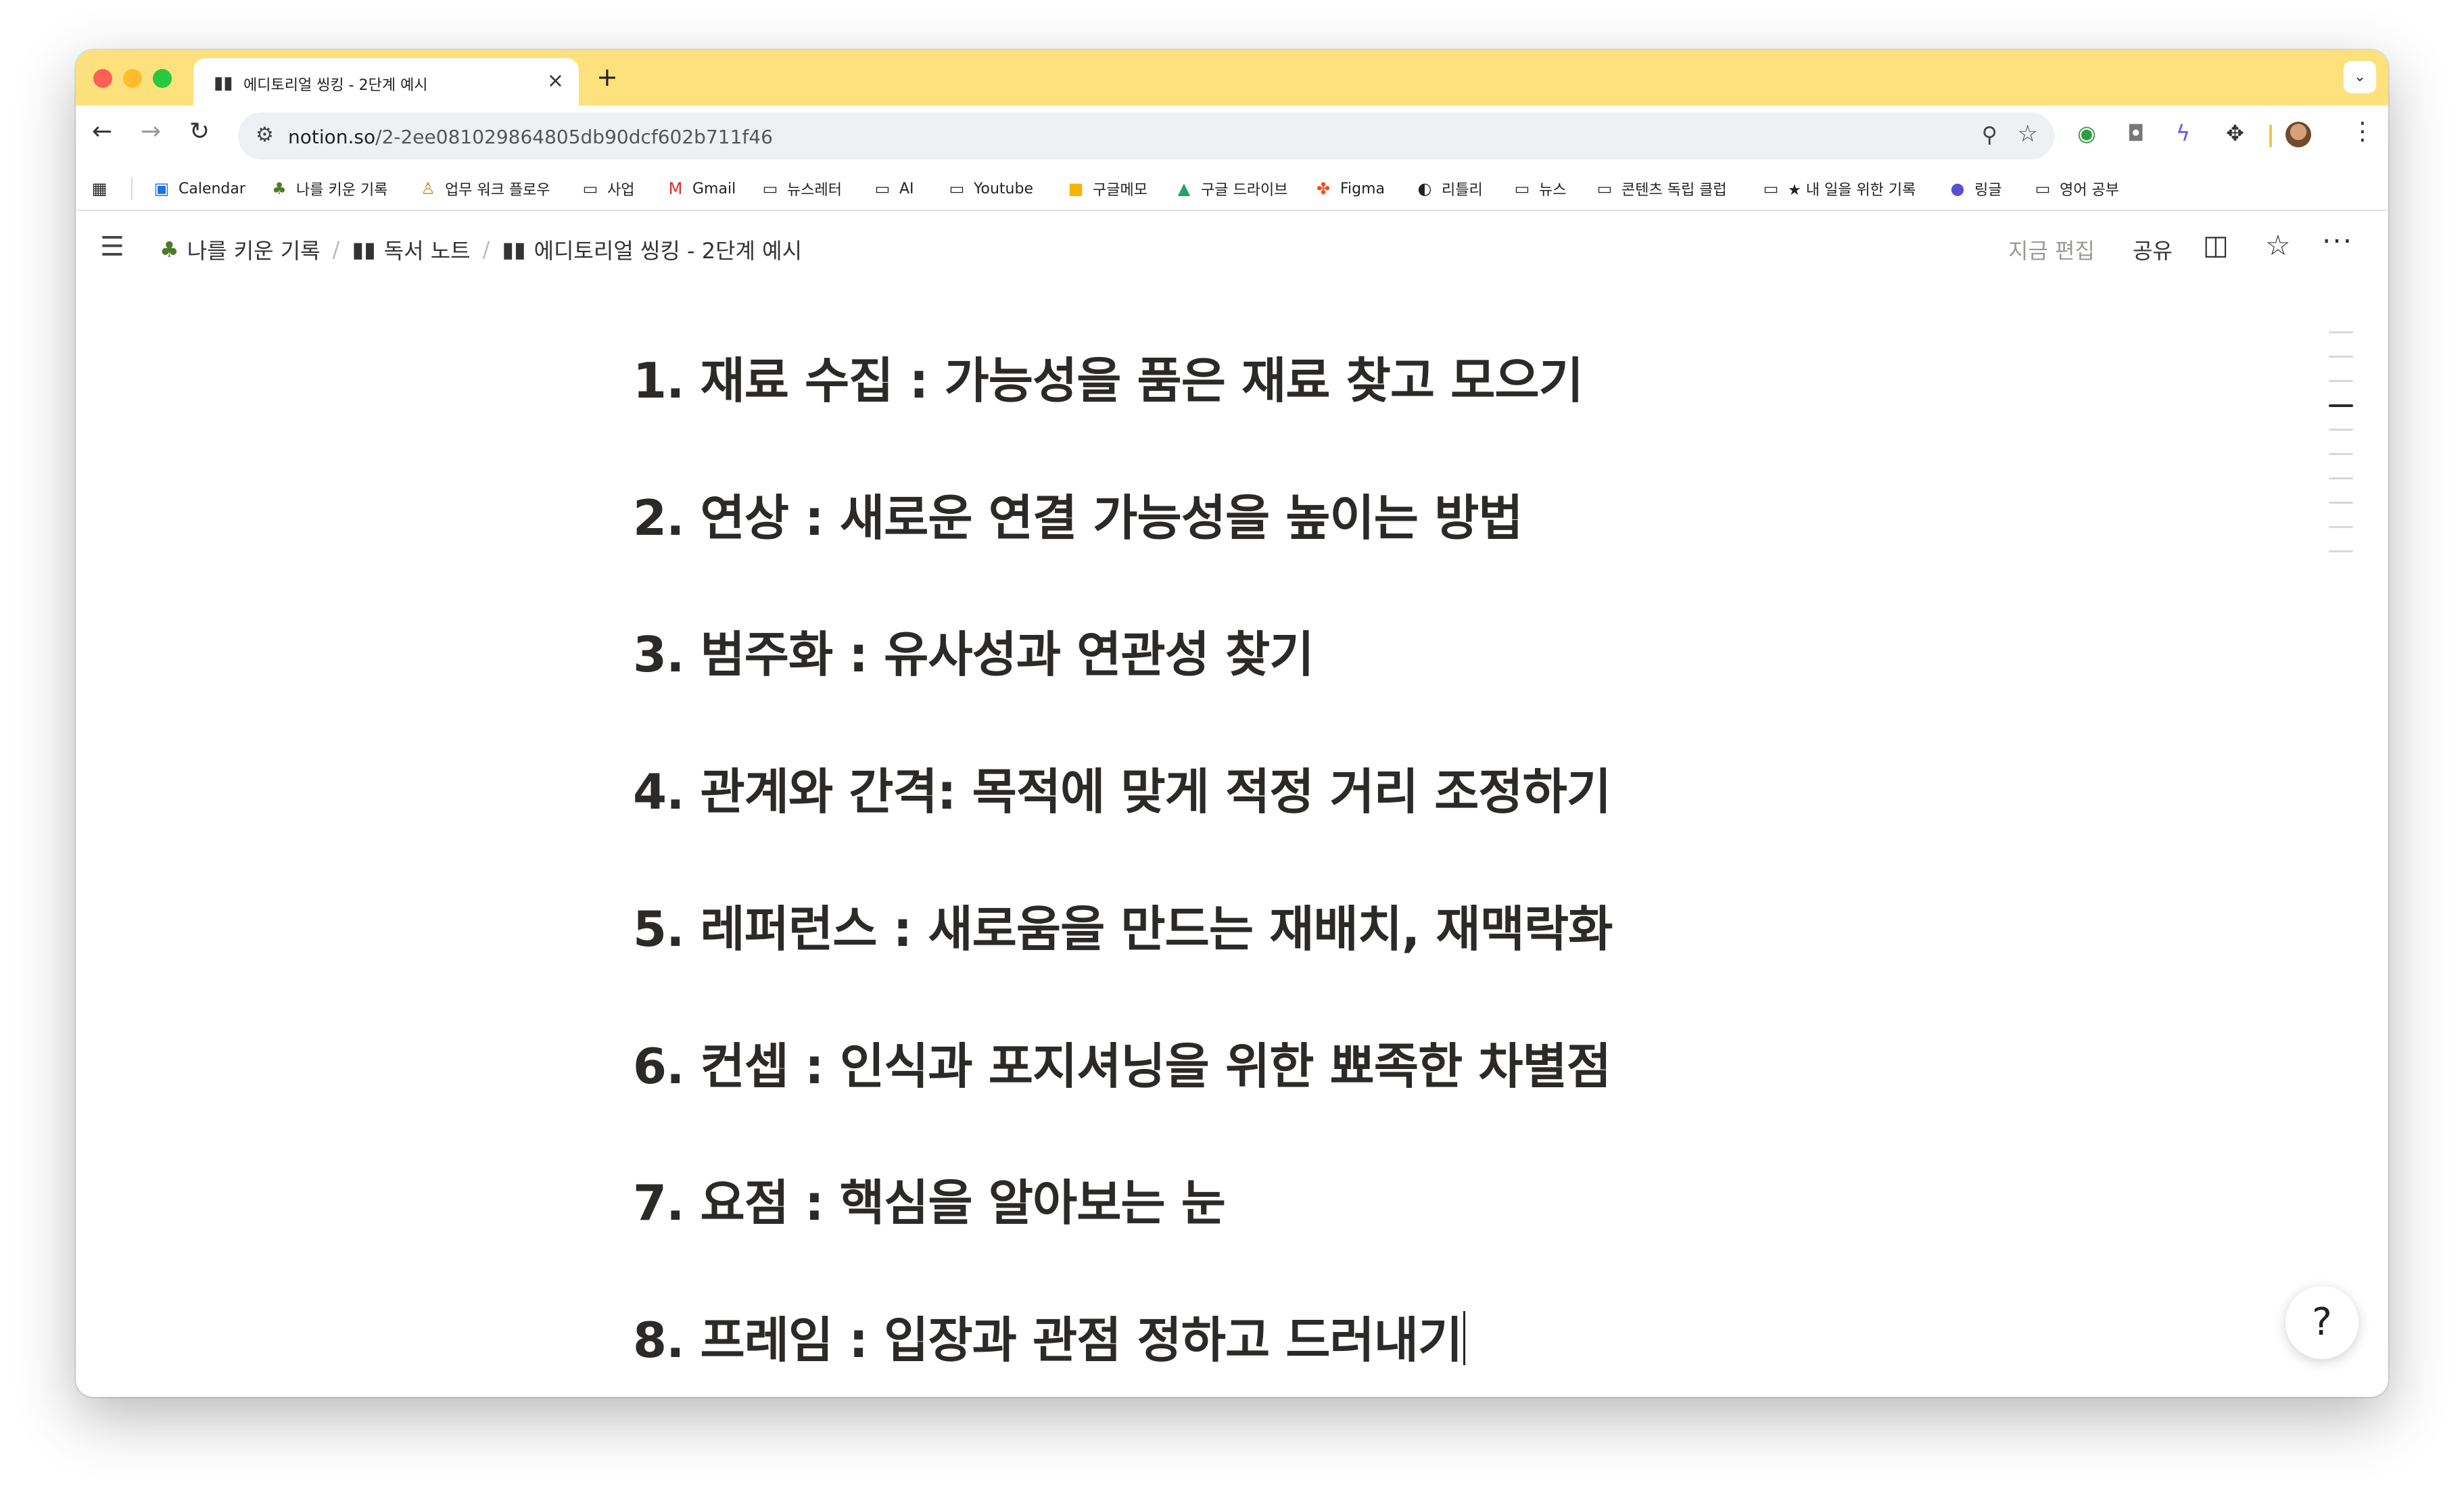 Image resolution: width=2464 pixels, height=1497 pixels. Describe the element at coordinates (1003, 188) in the screenshot. I see `bookmark-label: Youtube` at that location.